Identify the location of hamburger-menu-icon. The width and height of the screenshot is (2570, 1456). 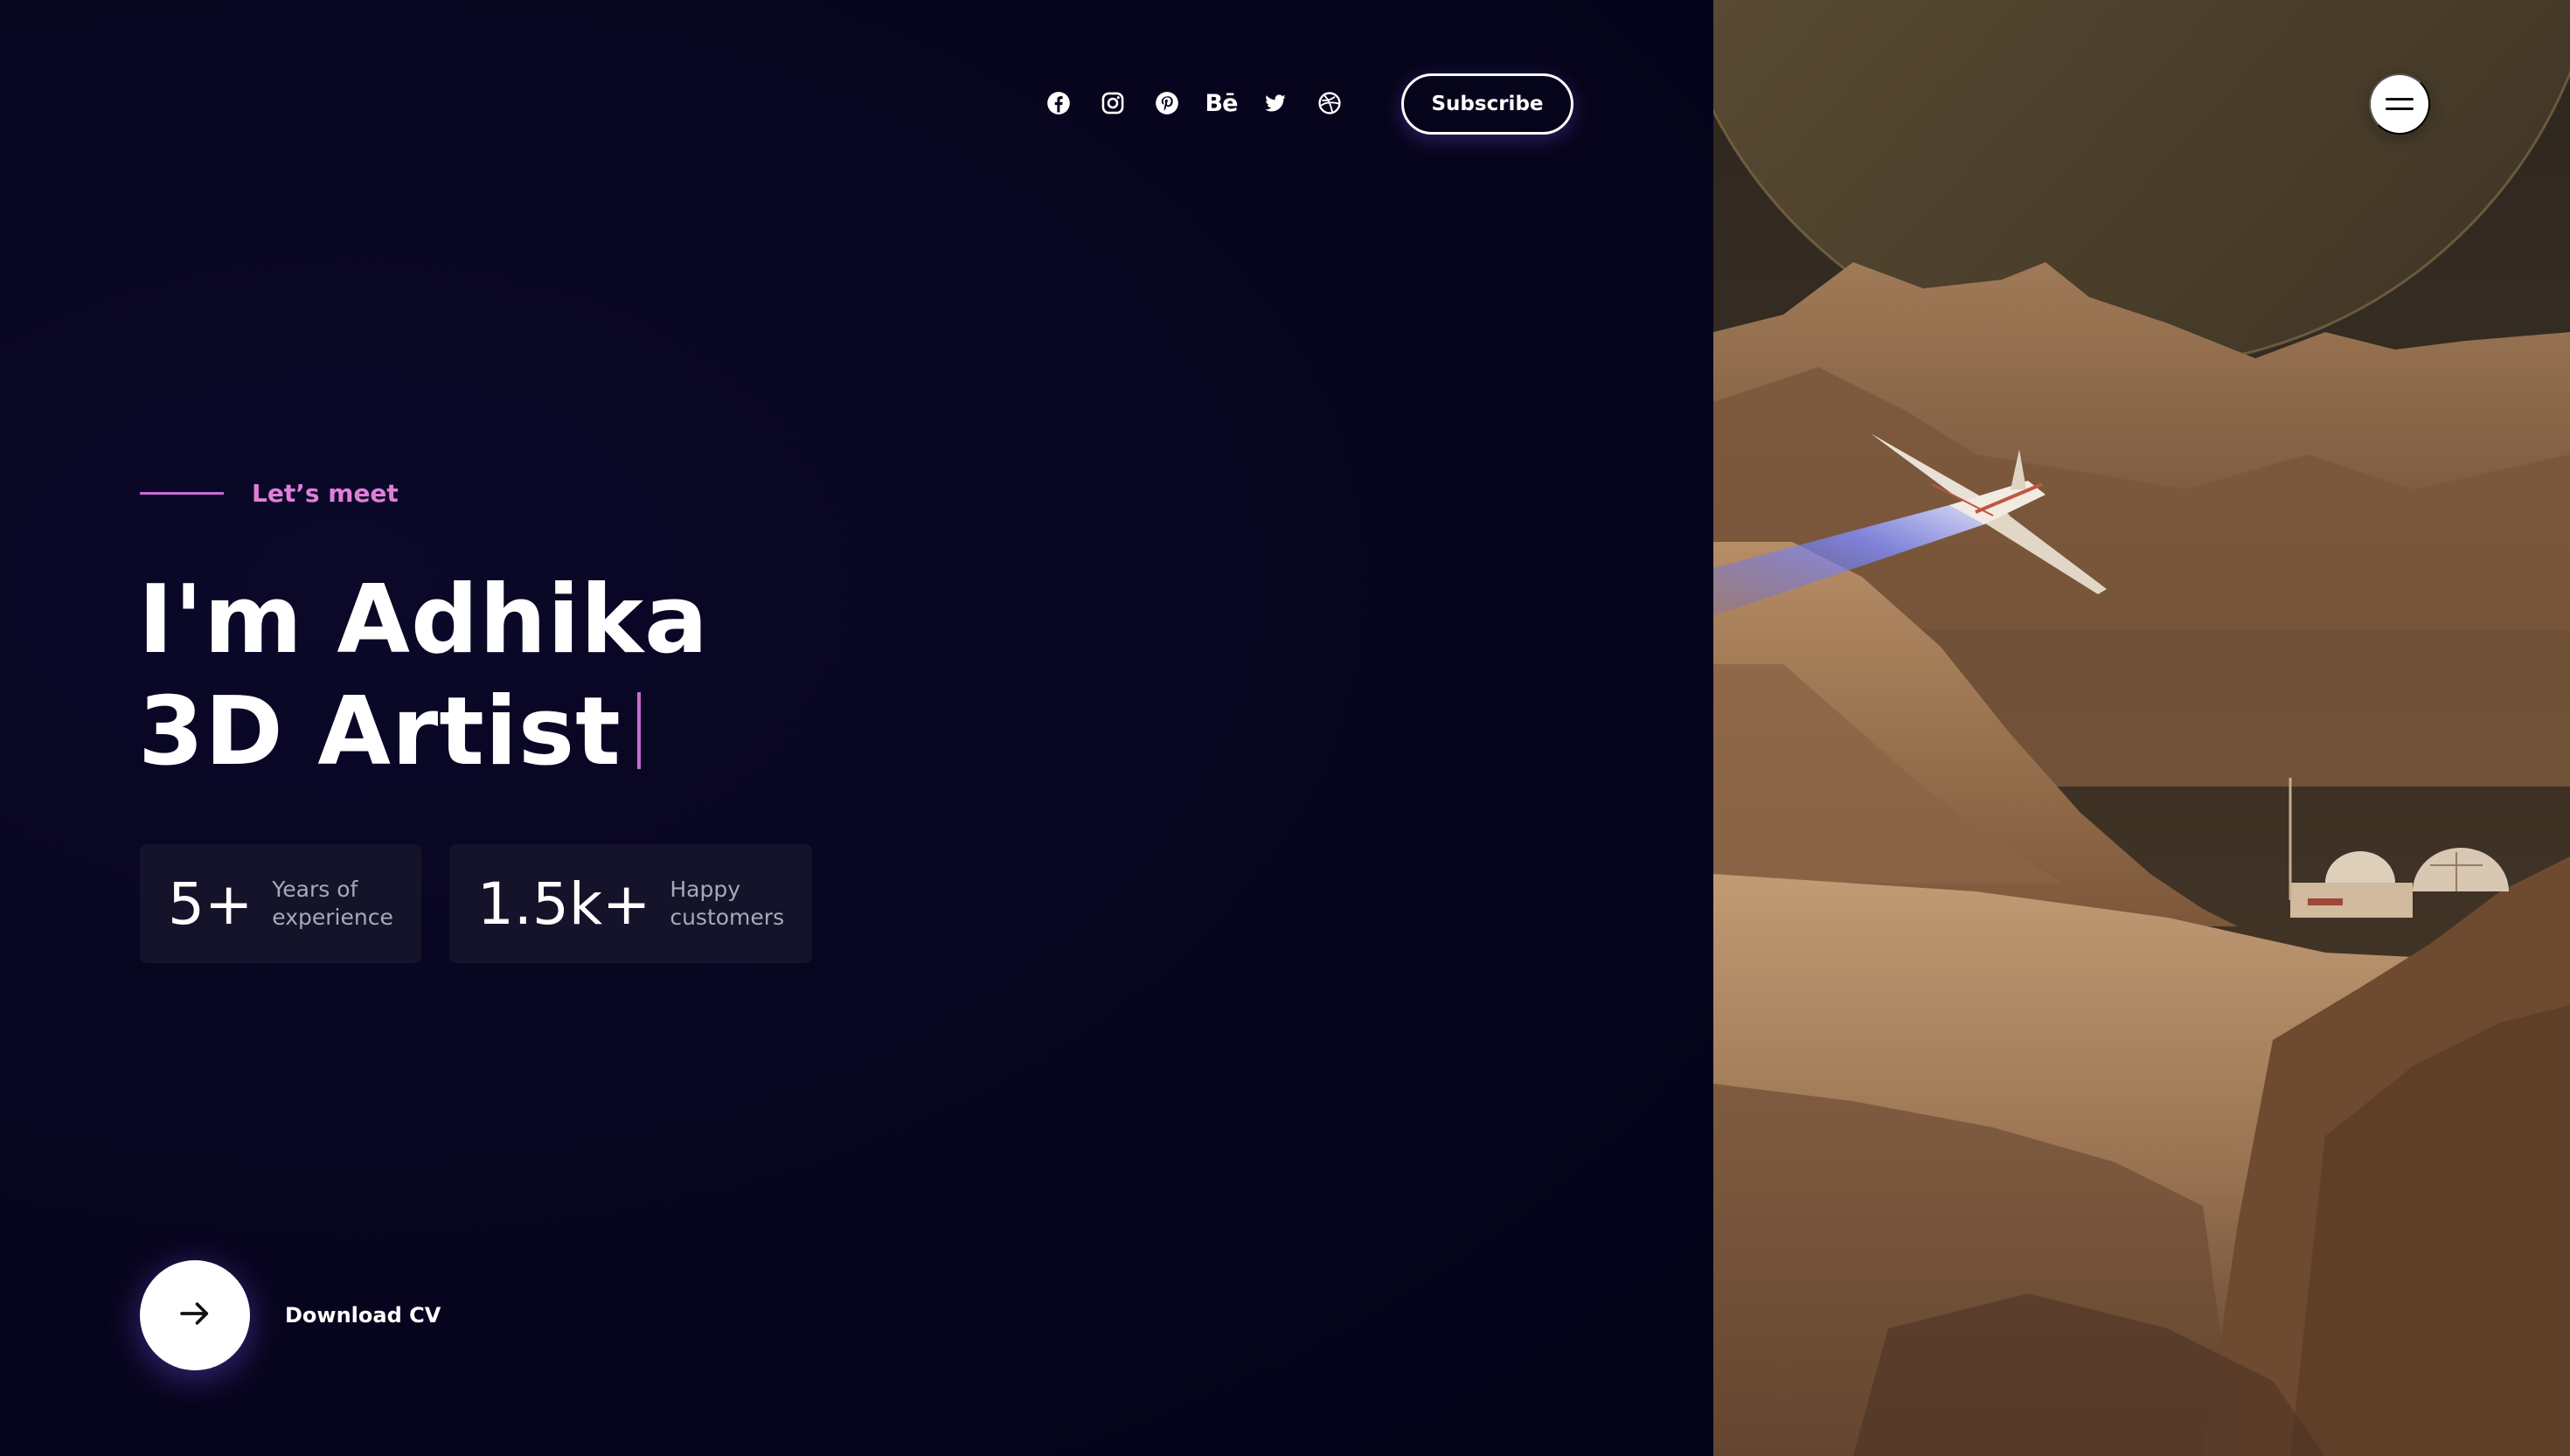
(2400, 104).